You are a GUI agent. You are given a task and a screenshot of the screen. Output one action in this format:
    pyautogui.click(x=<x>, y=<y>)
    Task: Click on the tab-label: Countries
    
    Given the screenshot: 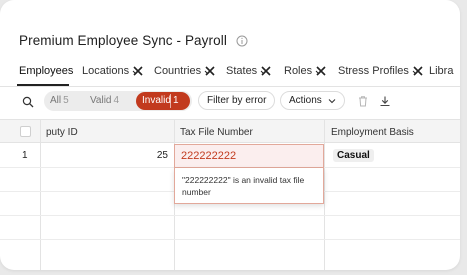 What is the action you would take?
    pyautogui.click(x=178, y=71)
    